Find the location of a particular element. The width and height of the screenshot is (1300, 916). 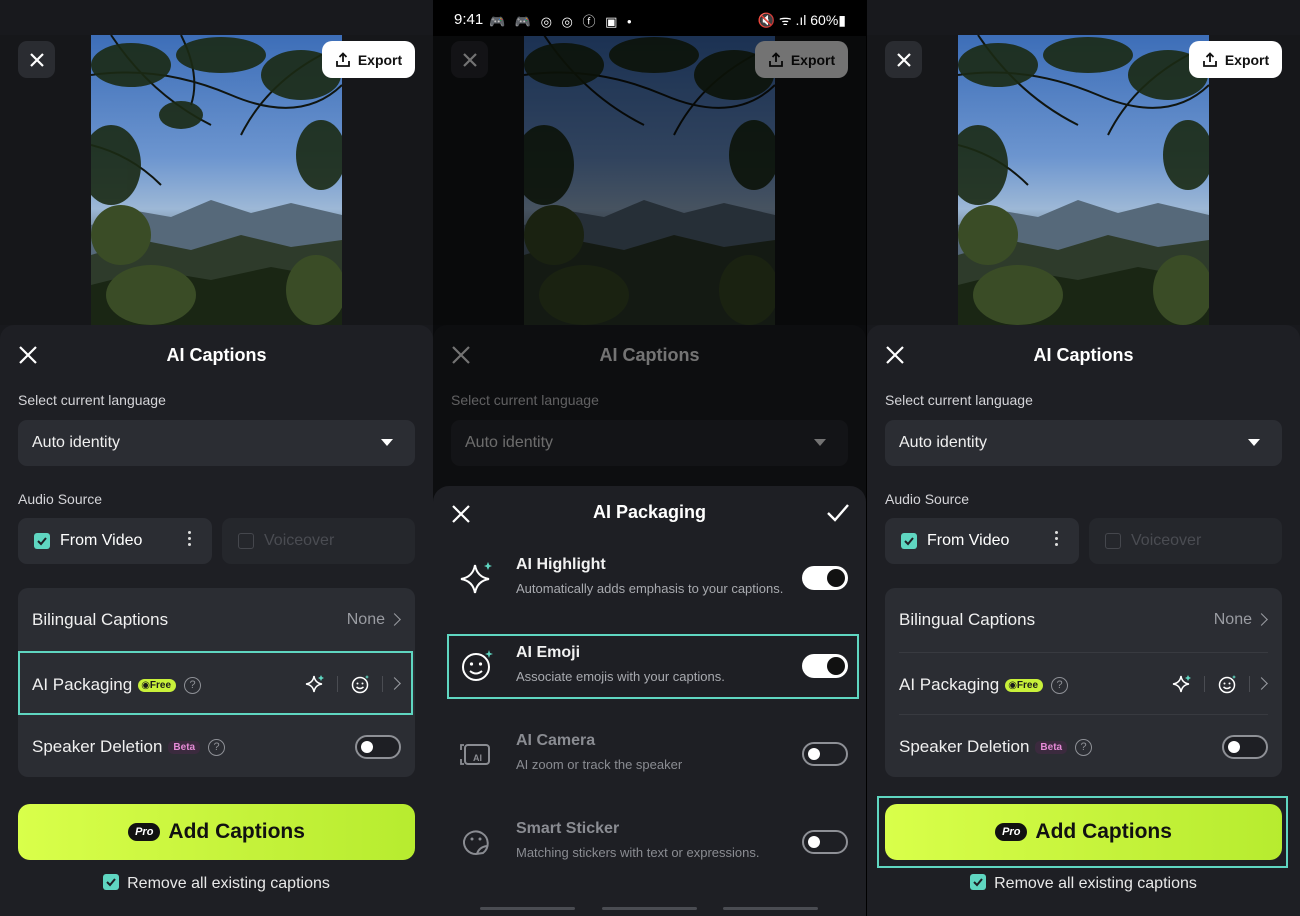

svg-text: AI is located at coordinates (477, 758).